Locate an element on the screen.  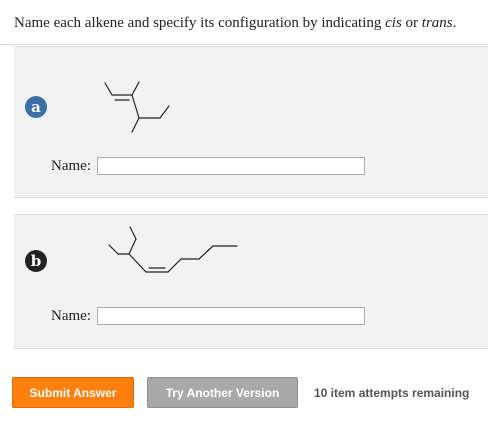
part-b-badge-letter: b is located at coordinates (36, 260).